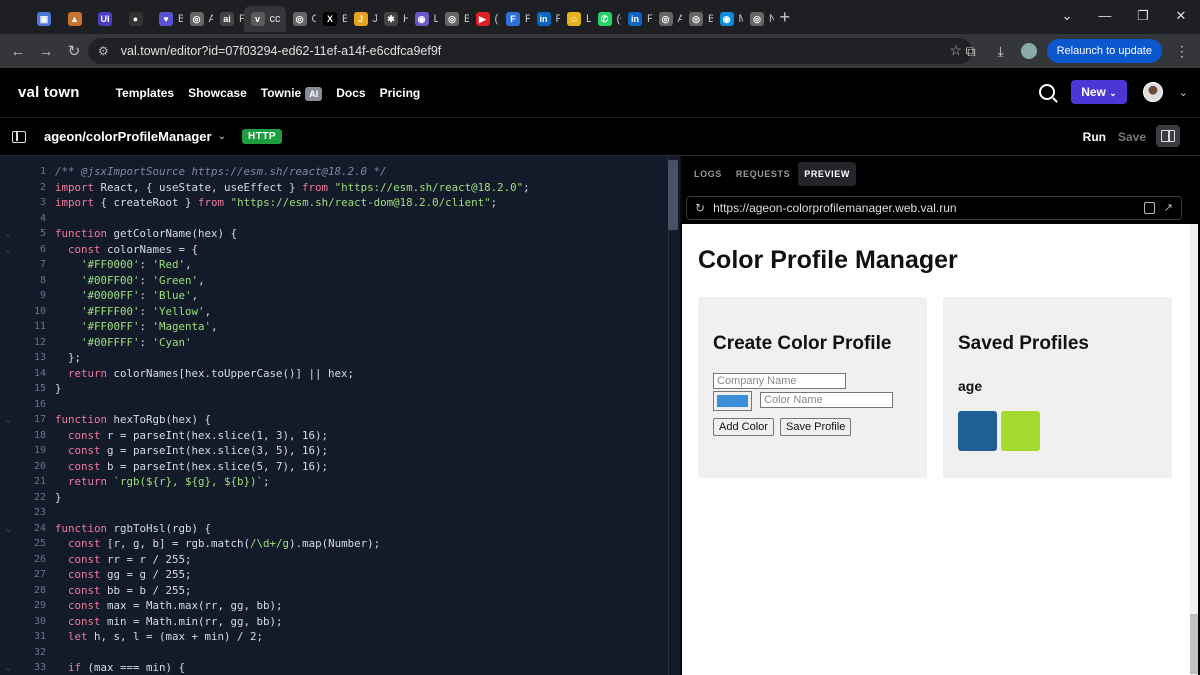 This screenshot has width=1200, height=675. I want to click on code-line: 10 '#FFFF00': 'Yellow',, so click(349, 312).